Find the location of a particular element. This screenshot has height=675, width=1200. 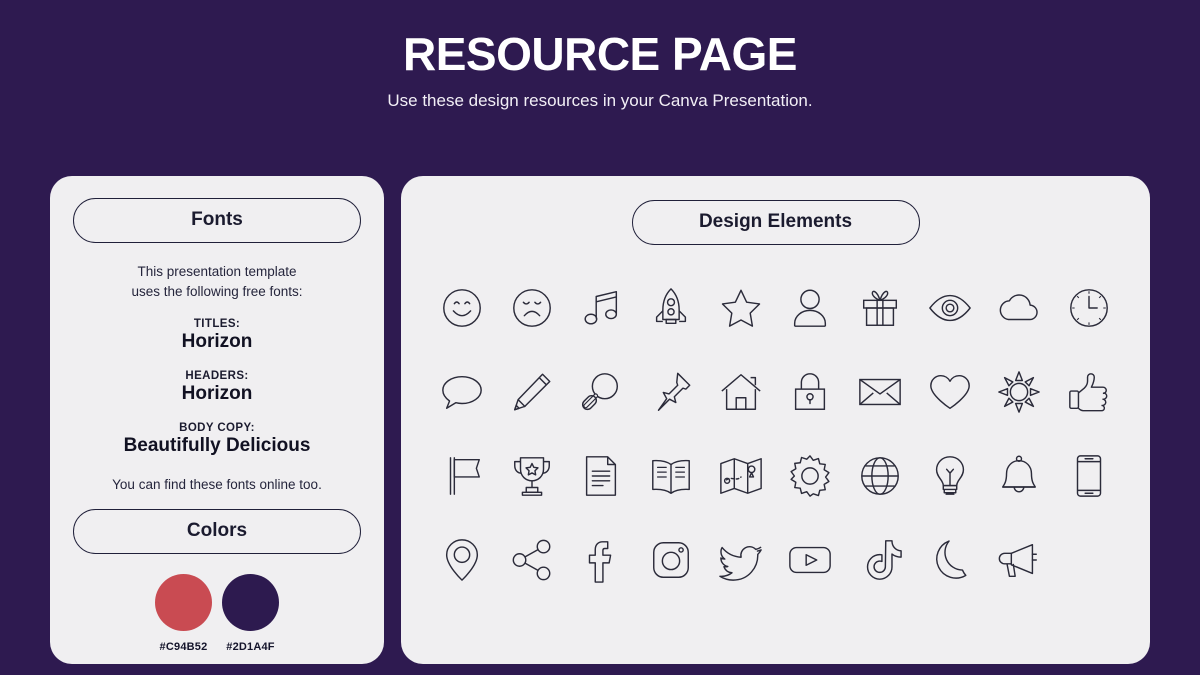

rocket-icon is located at coordinates (671, 308).